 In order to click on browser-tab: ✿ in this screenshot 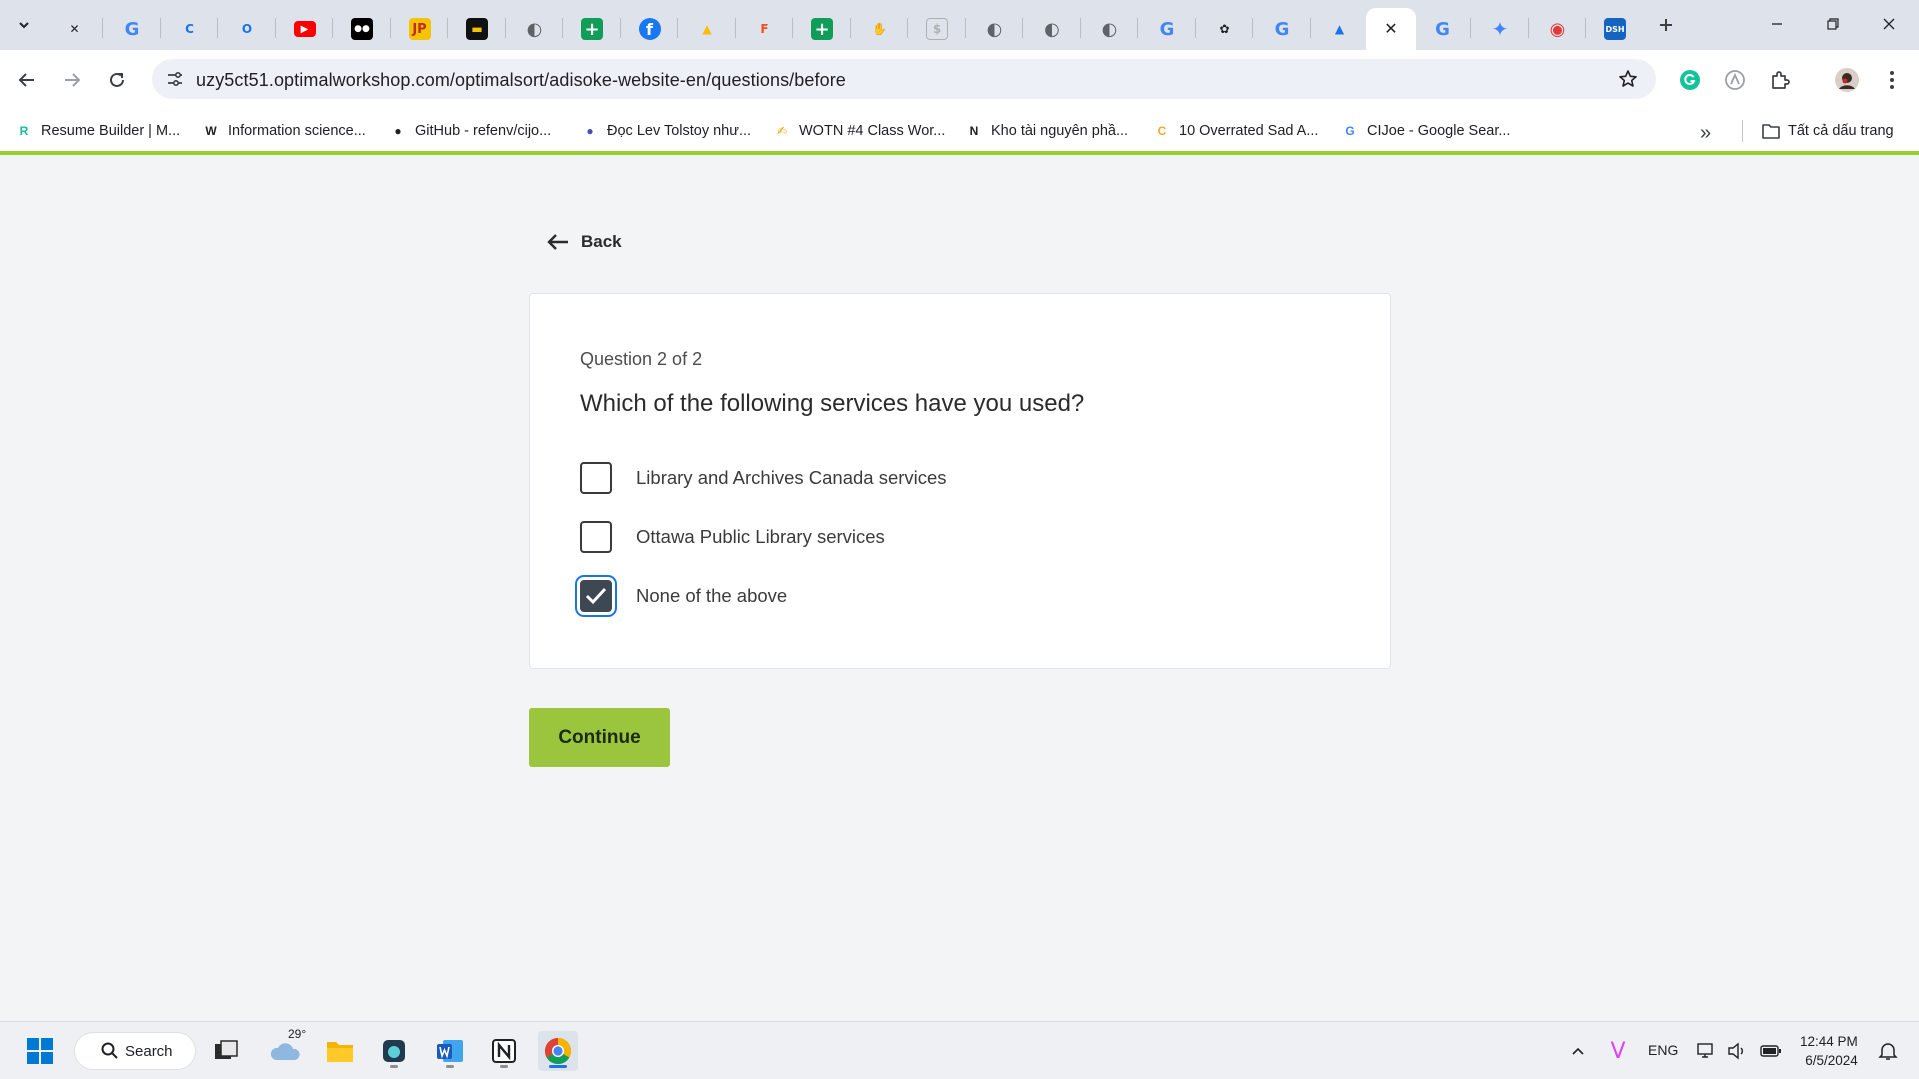, I will do `click(1224, 29)`.